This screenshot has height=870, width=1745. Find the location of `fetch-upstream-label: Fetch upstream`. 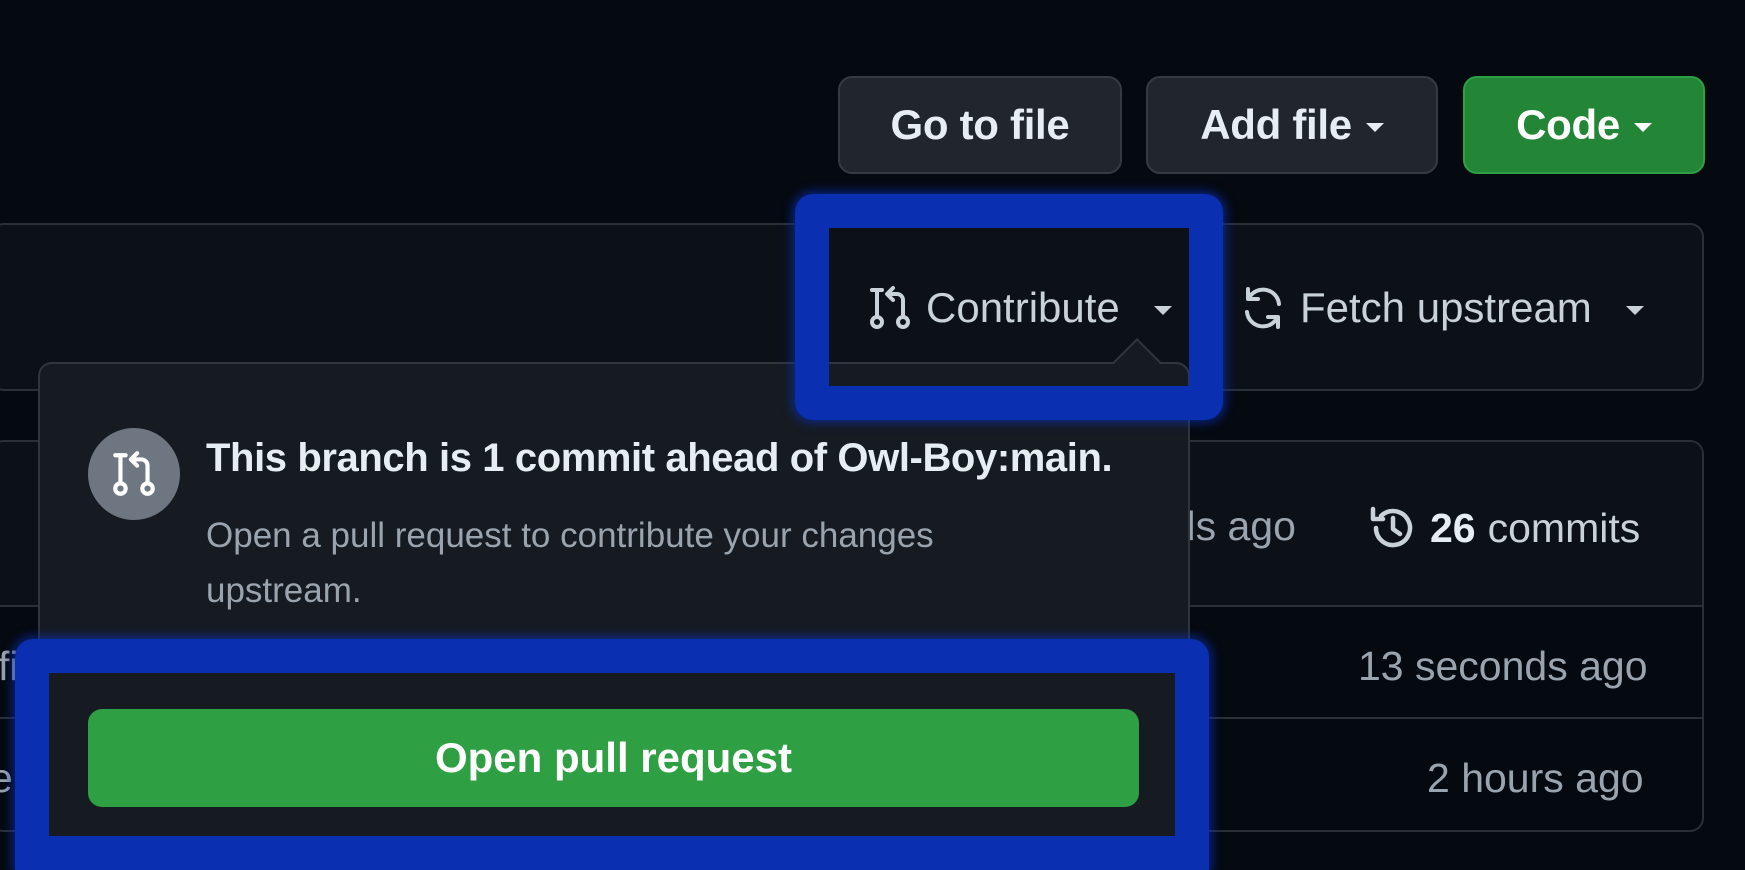

fetch-upstream-label: Fetch upstream is located at coordinates (1446, 307).